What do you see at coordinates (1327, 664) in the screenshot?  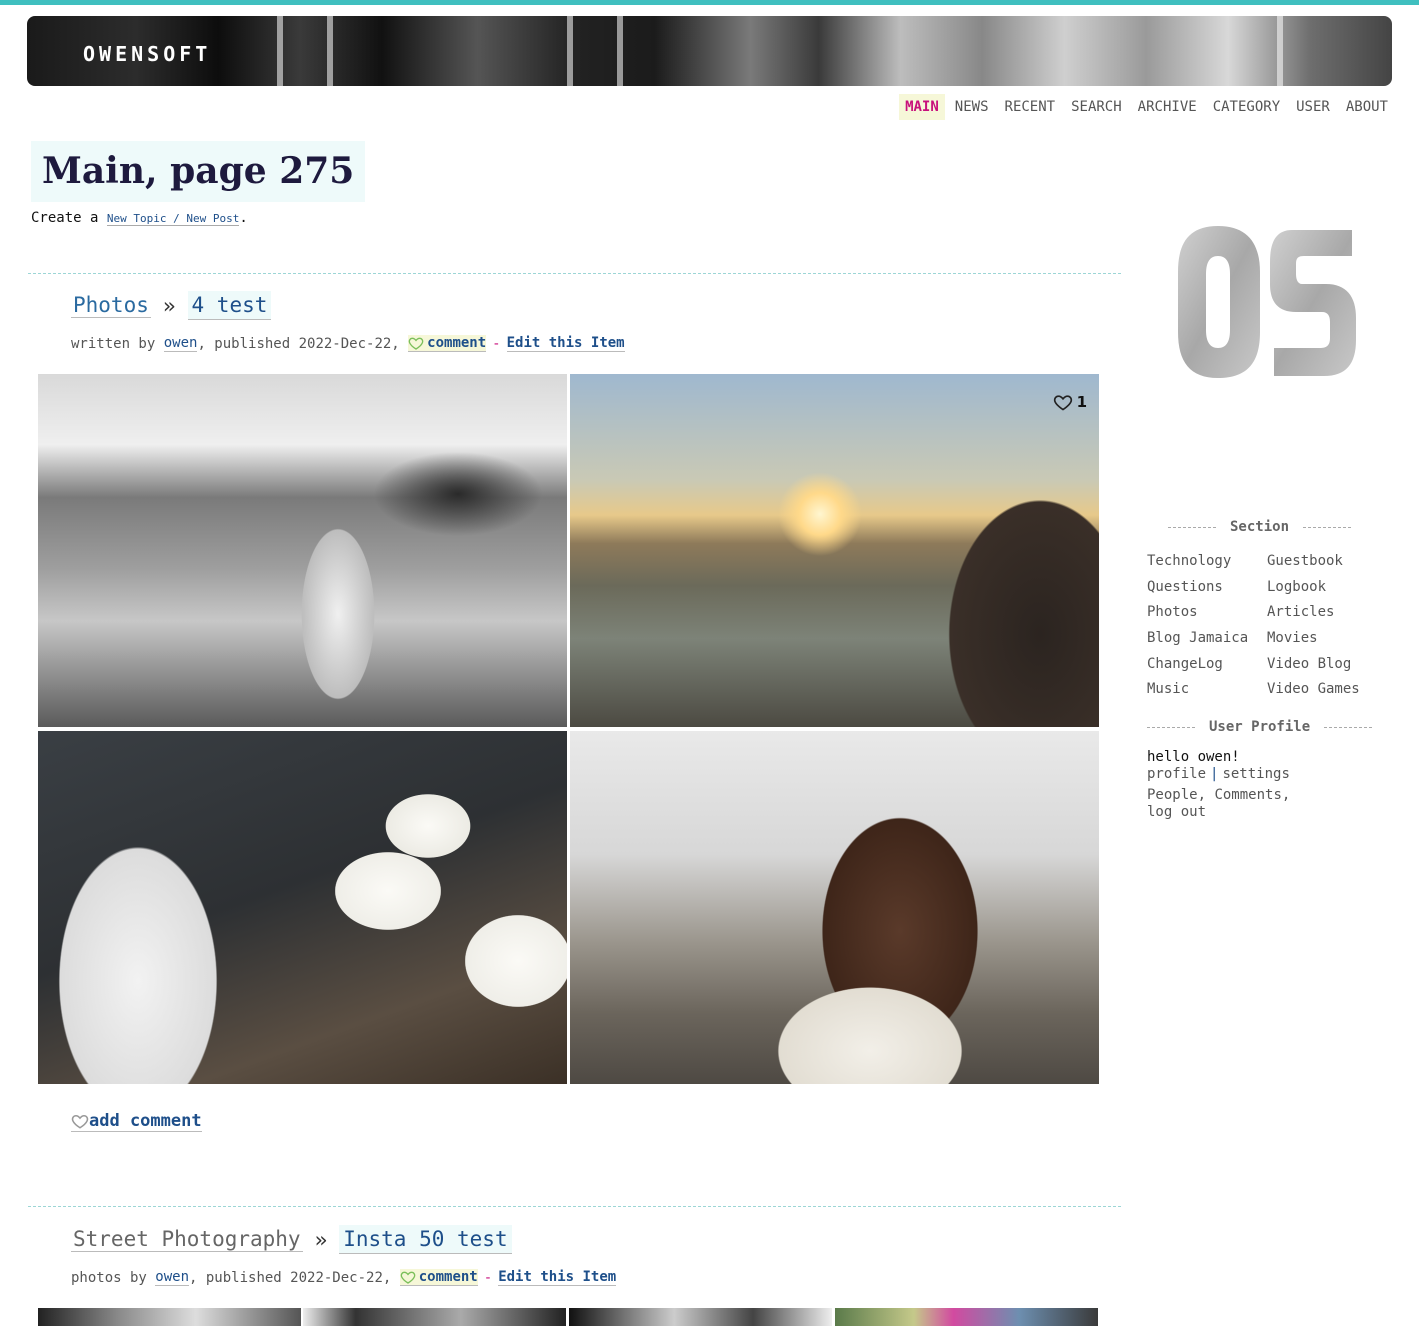 I see `section-link-video-blog: Video Blog` at bounding box center [1327, 664].